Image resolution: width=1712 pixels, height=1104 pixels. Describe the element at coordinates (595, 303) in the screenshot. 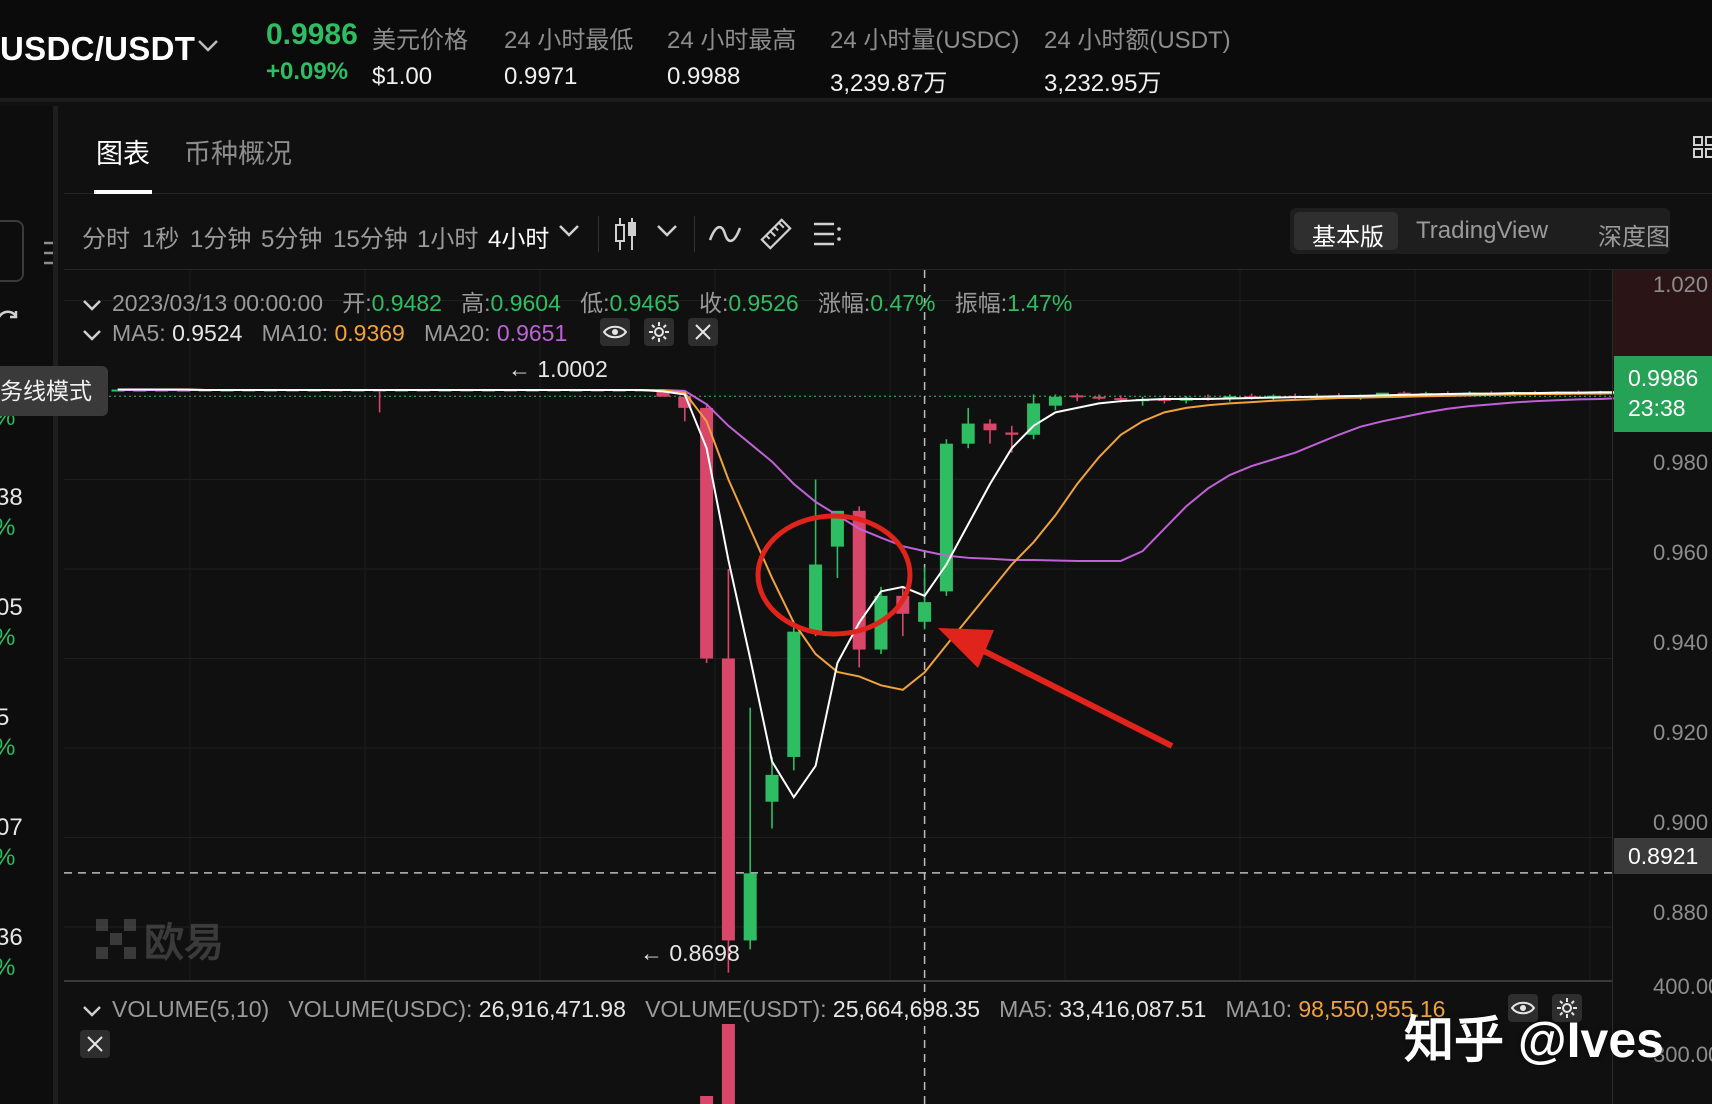

I see `low-label: 低:` at that location.